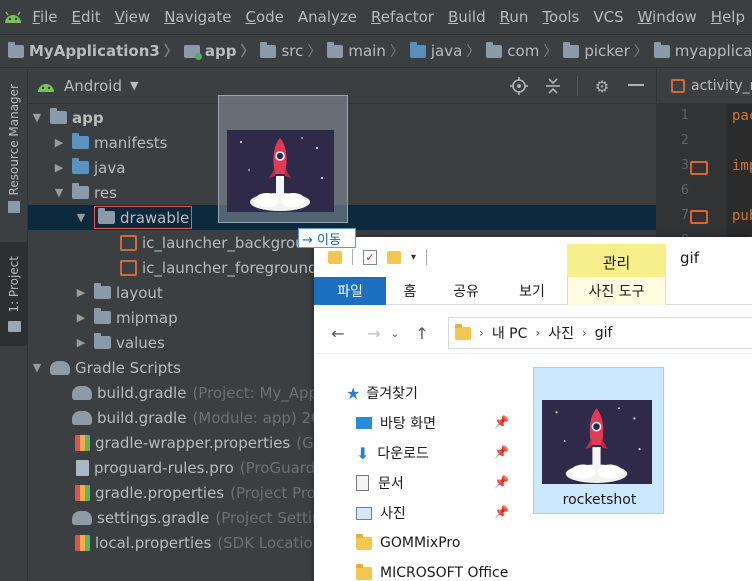 Image resolution: width=752 pixels, height=581 pixels. I want to click on nav-item-gommixpro: GOMMixPro, so click(408, 543).